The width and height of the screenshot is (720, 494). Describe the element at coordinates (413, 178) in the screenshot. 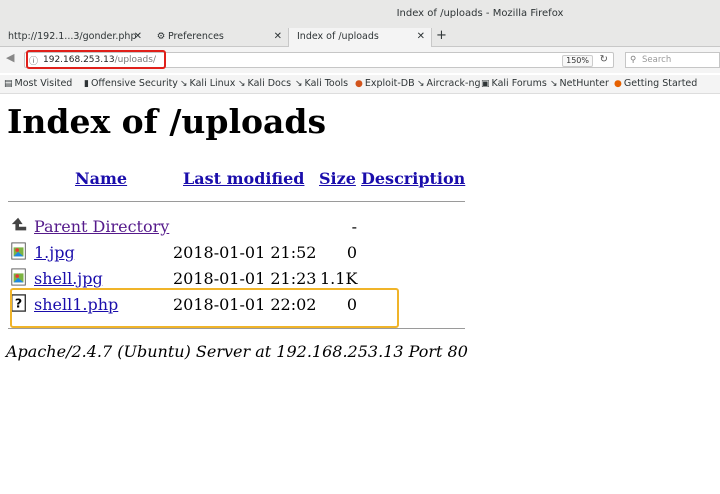

I see `sort-by-description-link: Description` at that location.